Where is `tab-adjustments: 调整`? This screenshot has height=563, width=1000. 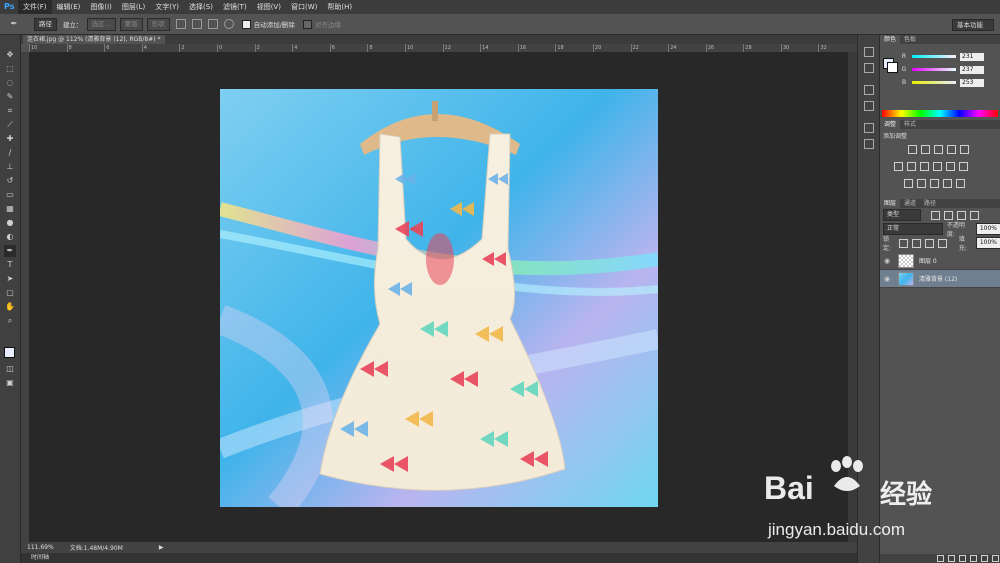
tab-adjustments: 调整 is located at coordinates (890, 124).